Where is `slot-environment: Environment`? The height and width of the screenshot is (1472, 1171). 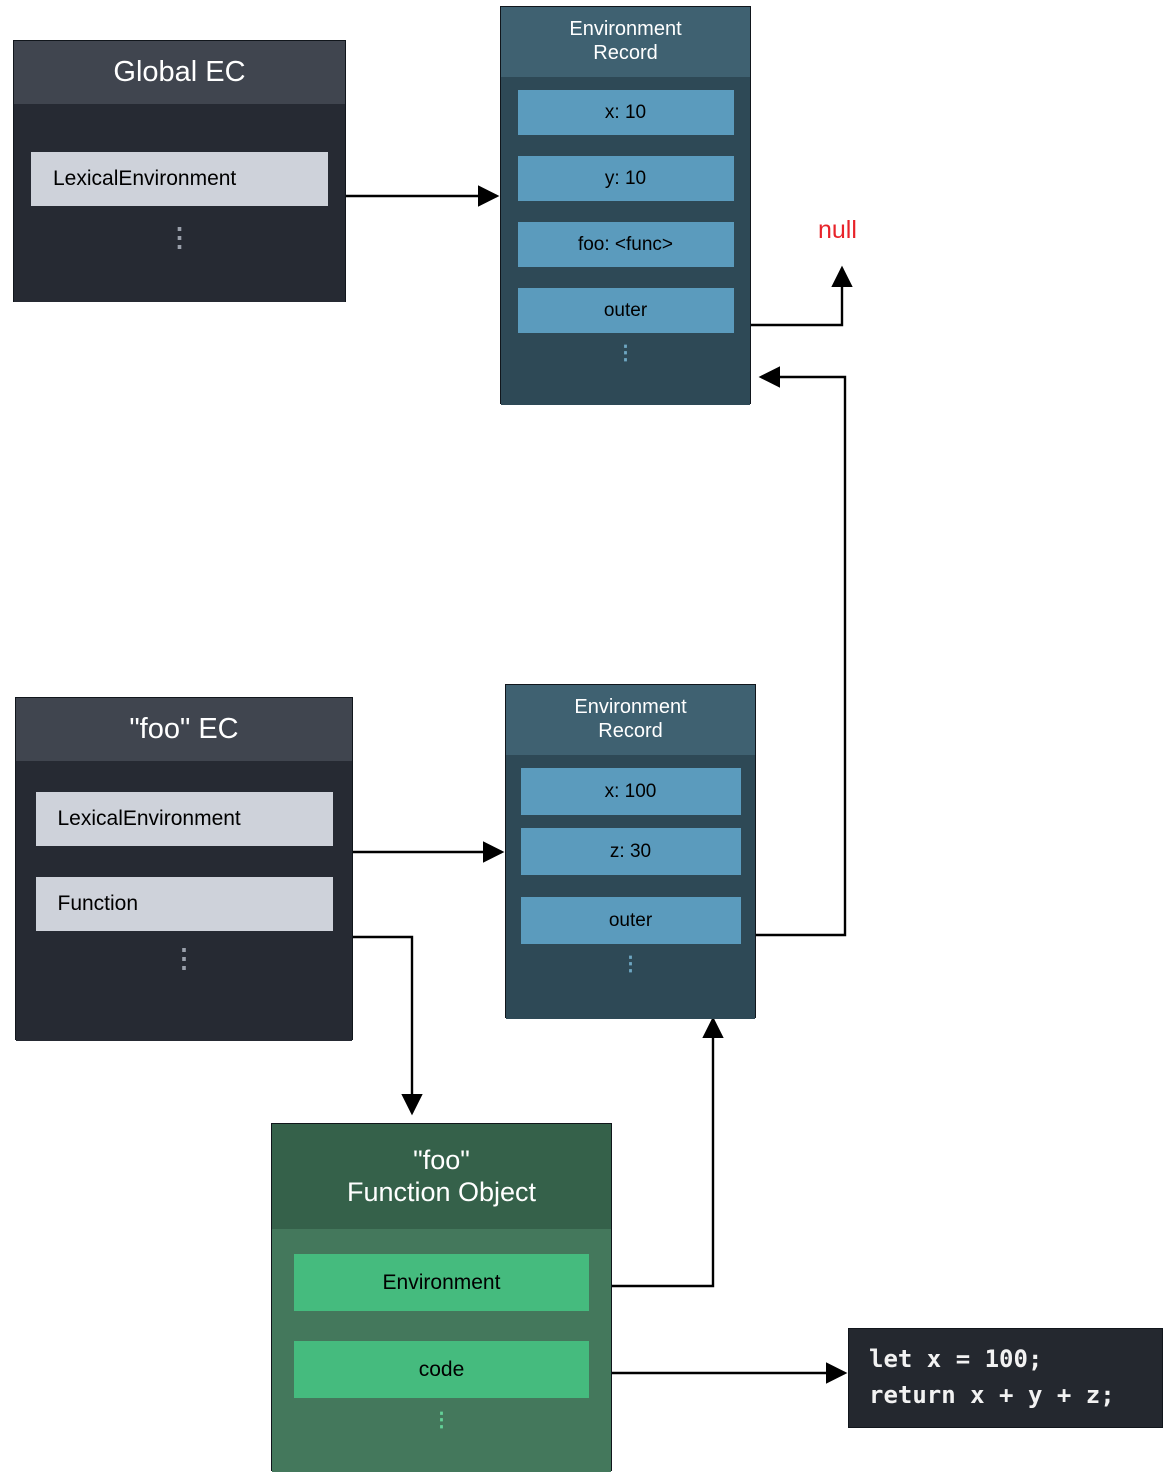 slot-environment: Environment is located at coordinates (441, 1282).